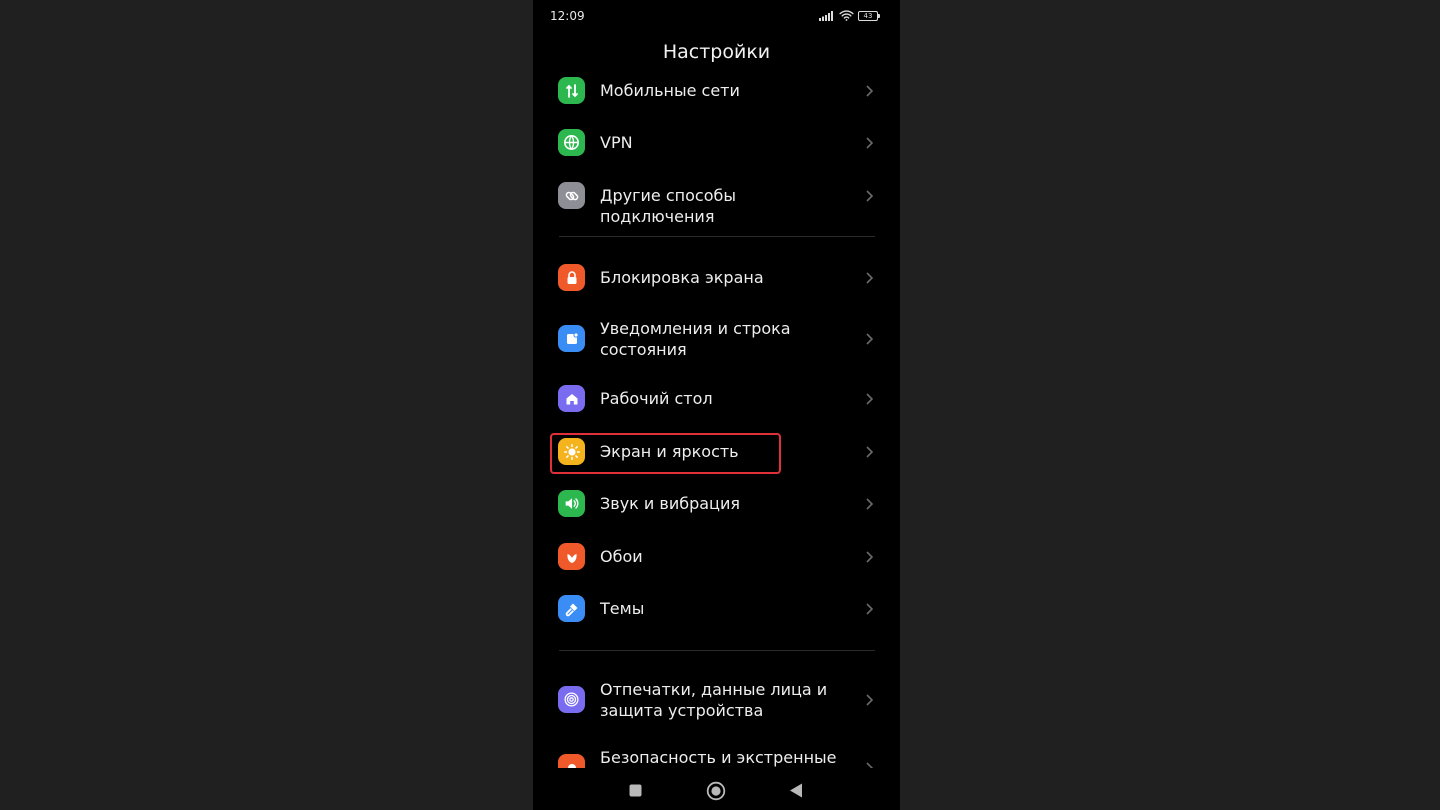  Describe the element at coordinates (716, 557) in the screenshot. I see `settings-item-wallpaper: Обои` at that location.